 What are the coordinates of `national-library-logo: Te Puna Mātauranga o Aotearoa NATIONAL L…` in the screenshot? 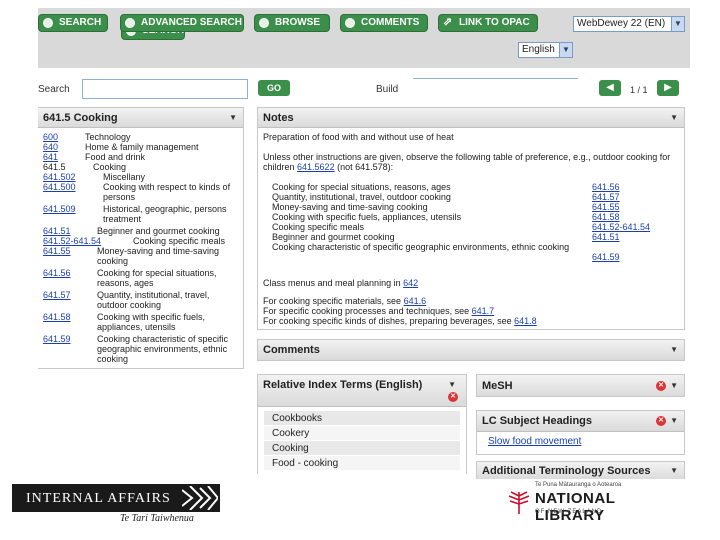 It's located at (590, 503).